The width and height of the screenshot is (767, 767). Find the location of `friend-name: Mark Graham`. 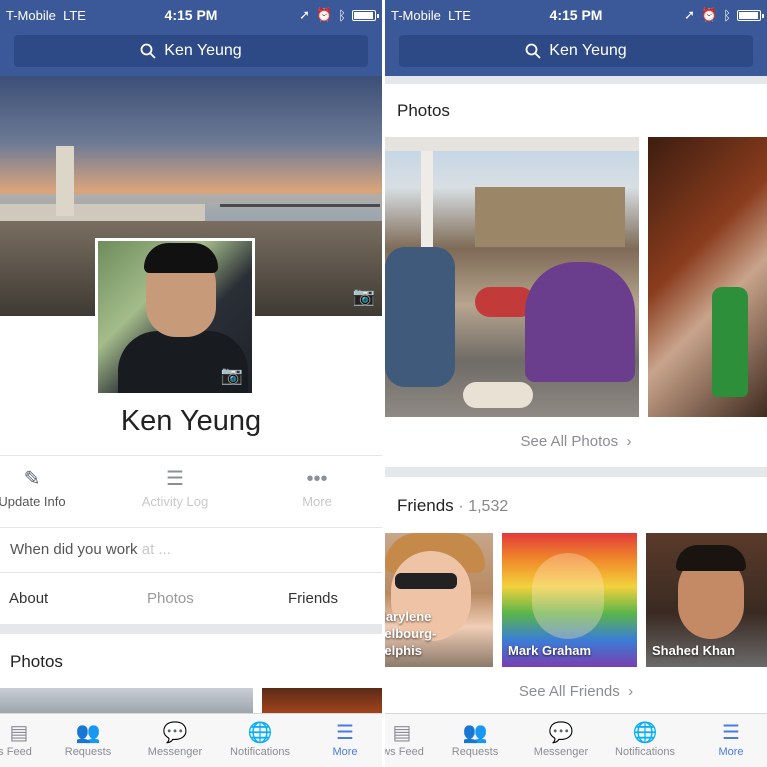

friend-name: Mark Graham is located at coordinates (550, 650).